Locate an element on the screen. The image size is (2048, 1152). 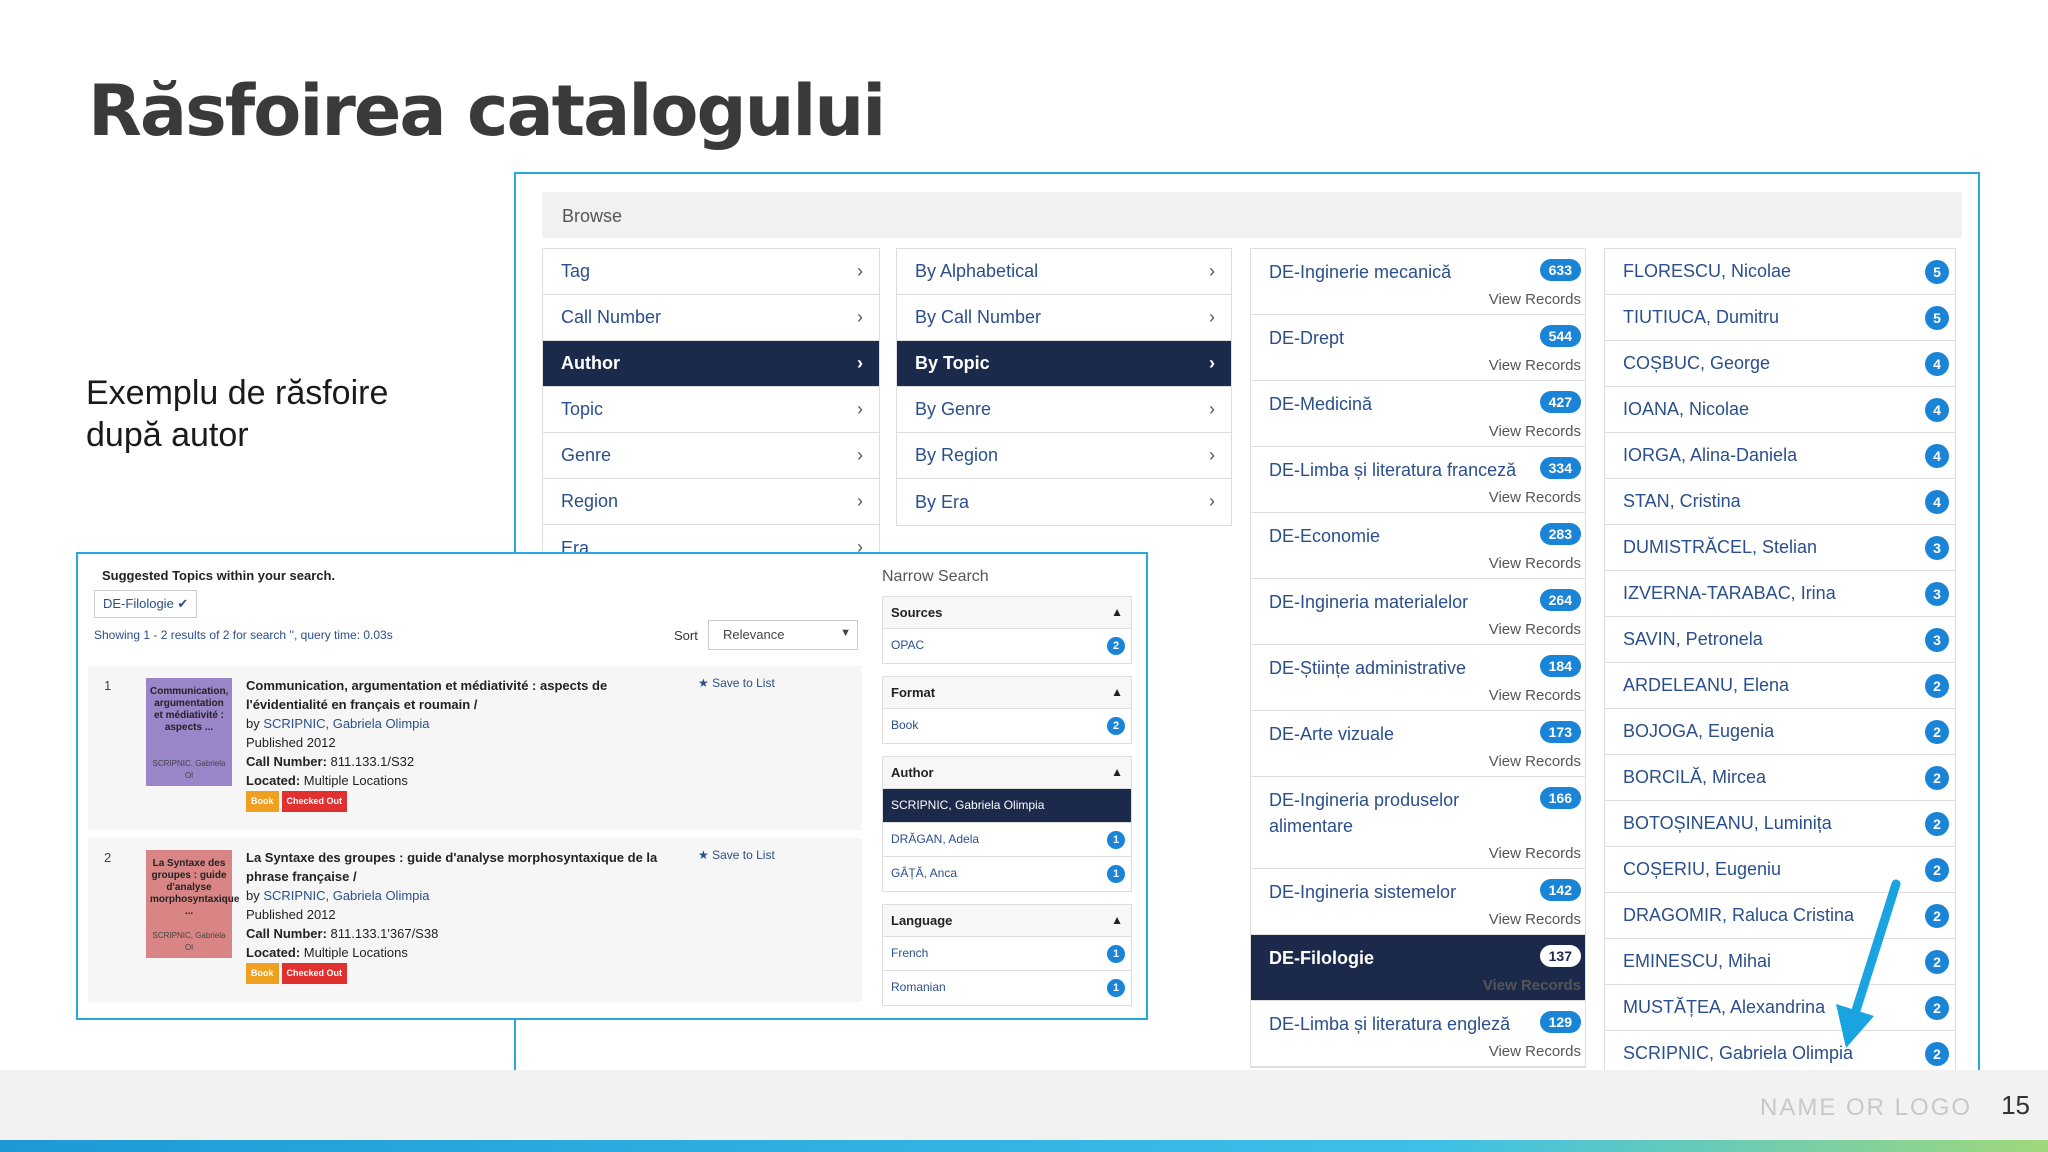
author-item: SAVIN, Petronela 3 is located at coordinates (1780, 640).